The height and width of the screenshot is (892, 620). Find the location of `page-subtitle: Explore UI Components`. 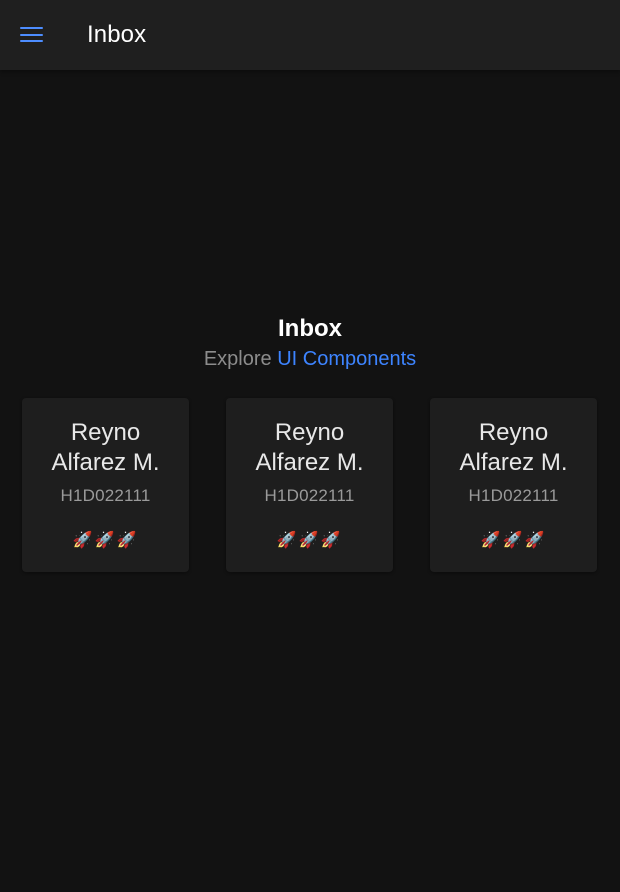

page-subtitle: Explore UI Components is located at coordinates (310, 359).